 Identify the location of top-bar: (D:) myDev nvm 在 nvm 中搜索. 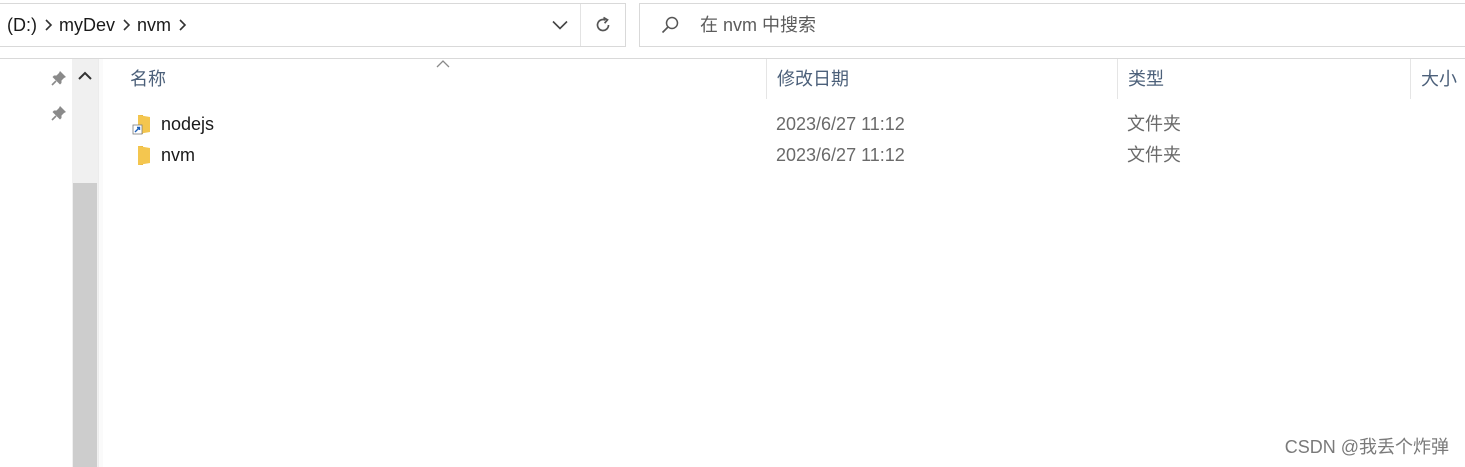
(732, 29).